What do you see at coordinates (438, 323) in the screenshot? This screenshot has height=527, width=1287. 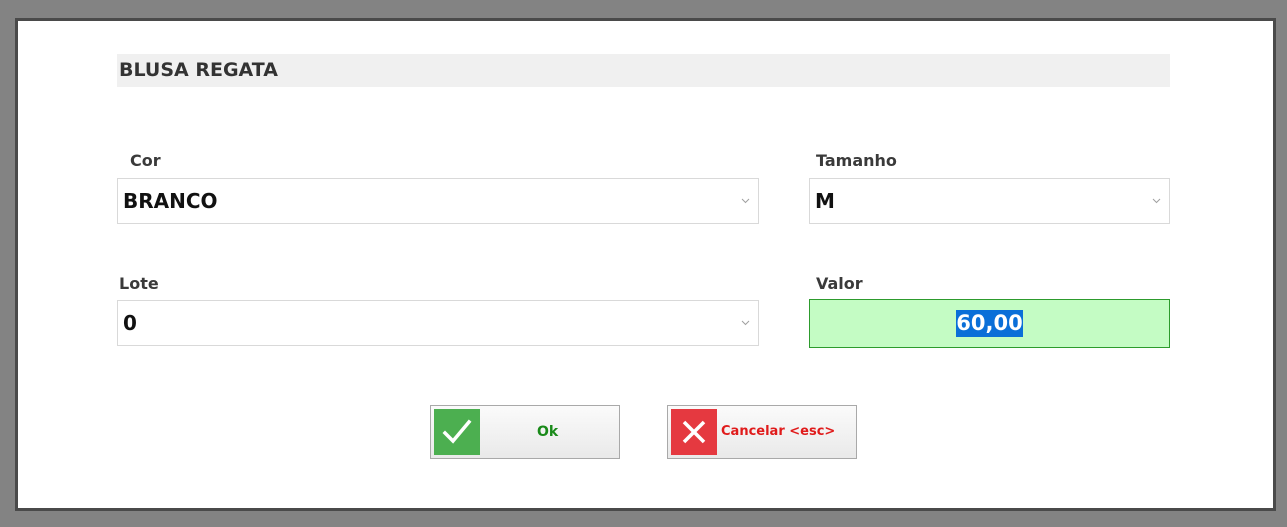 I see `lote-select: 0` at bounding box center [438, 323].